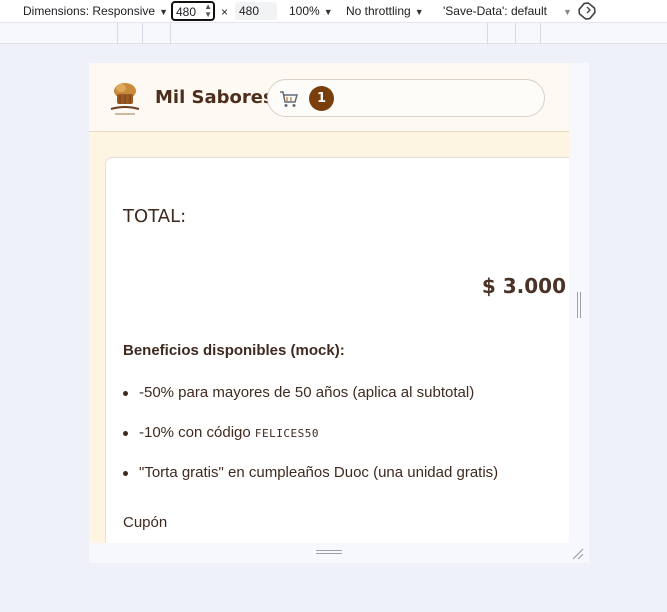  What do you see at coordinates (287, 433) in the screenshot?
I see `coupon-code: FELICES50` at bounding box center [287, 433].